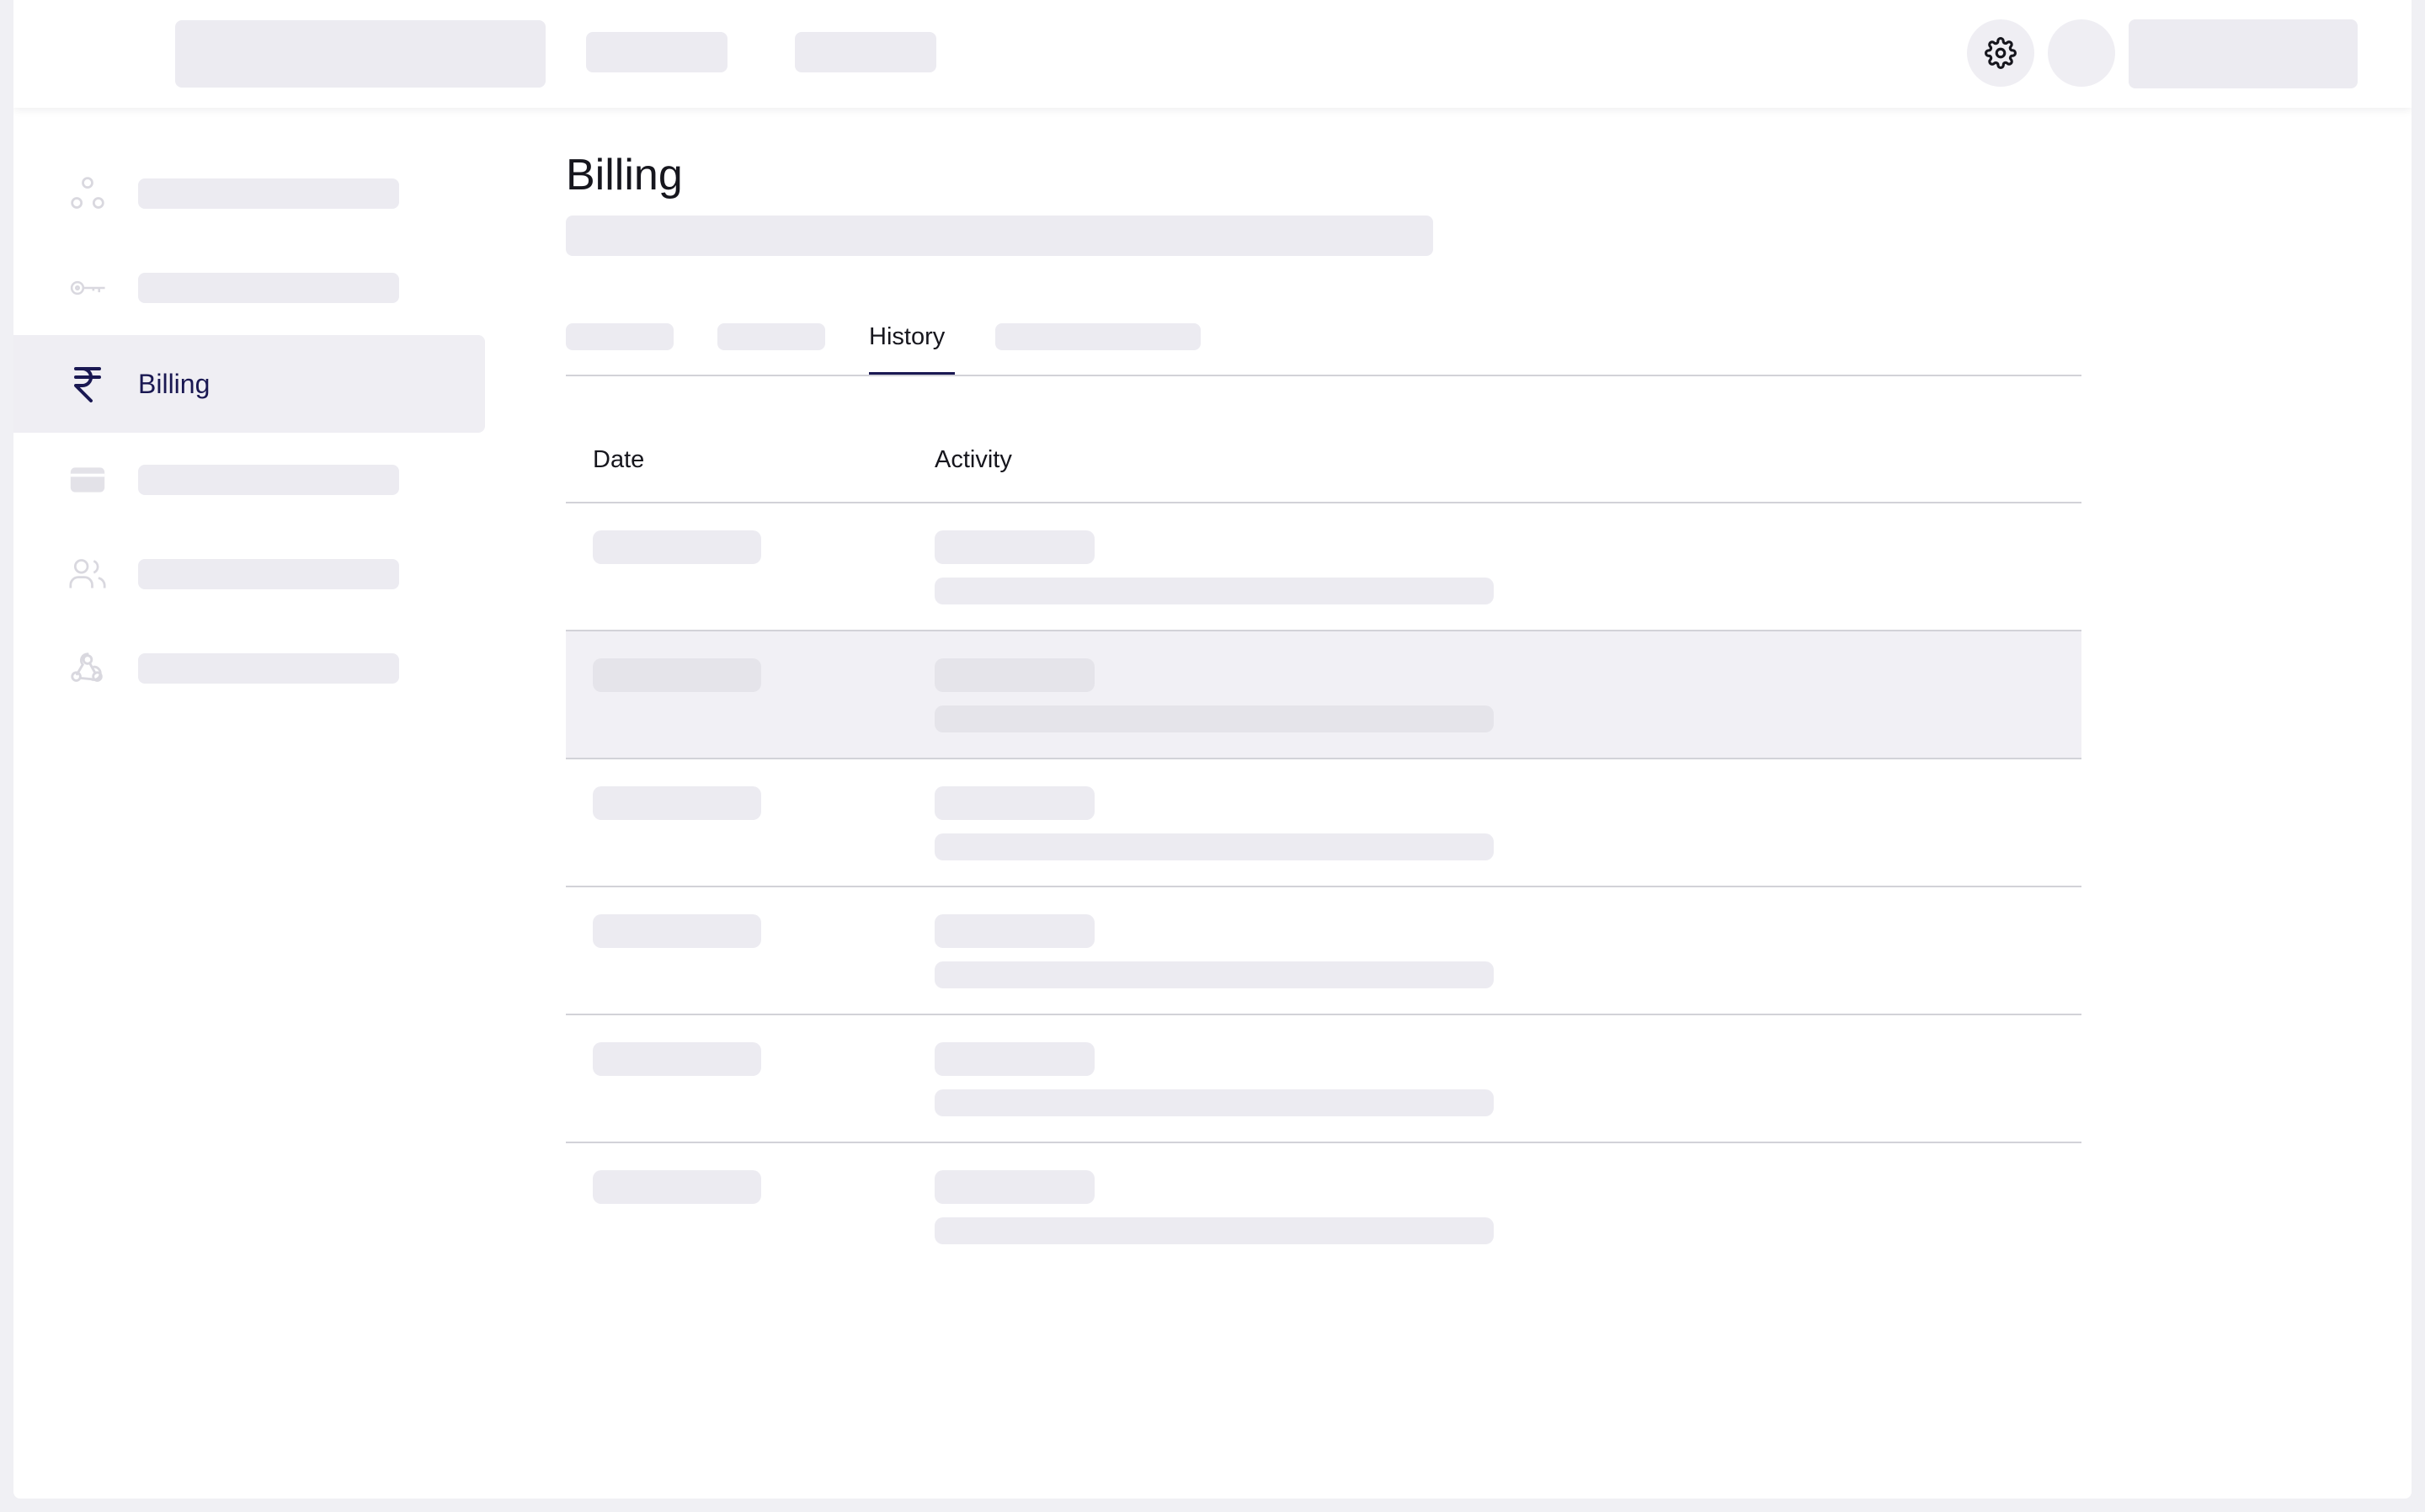 The height and width of the screenshot is (1512, 2425). Describe the element at coordinates (2243, 54) in the screenshot. I see `account-menu-placeholder` at that location.